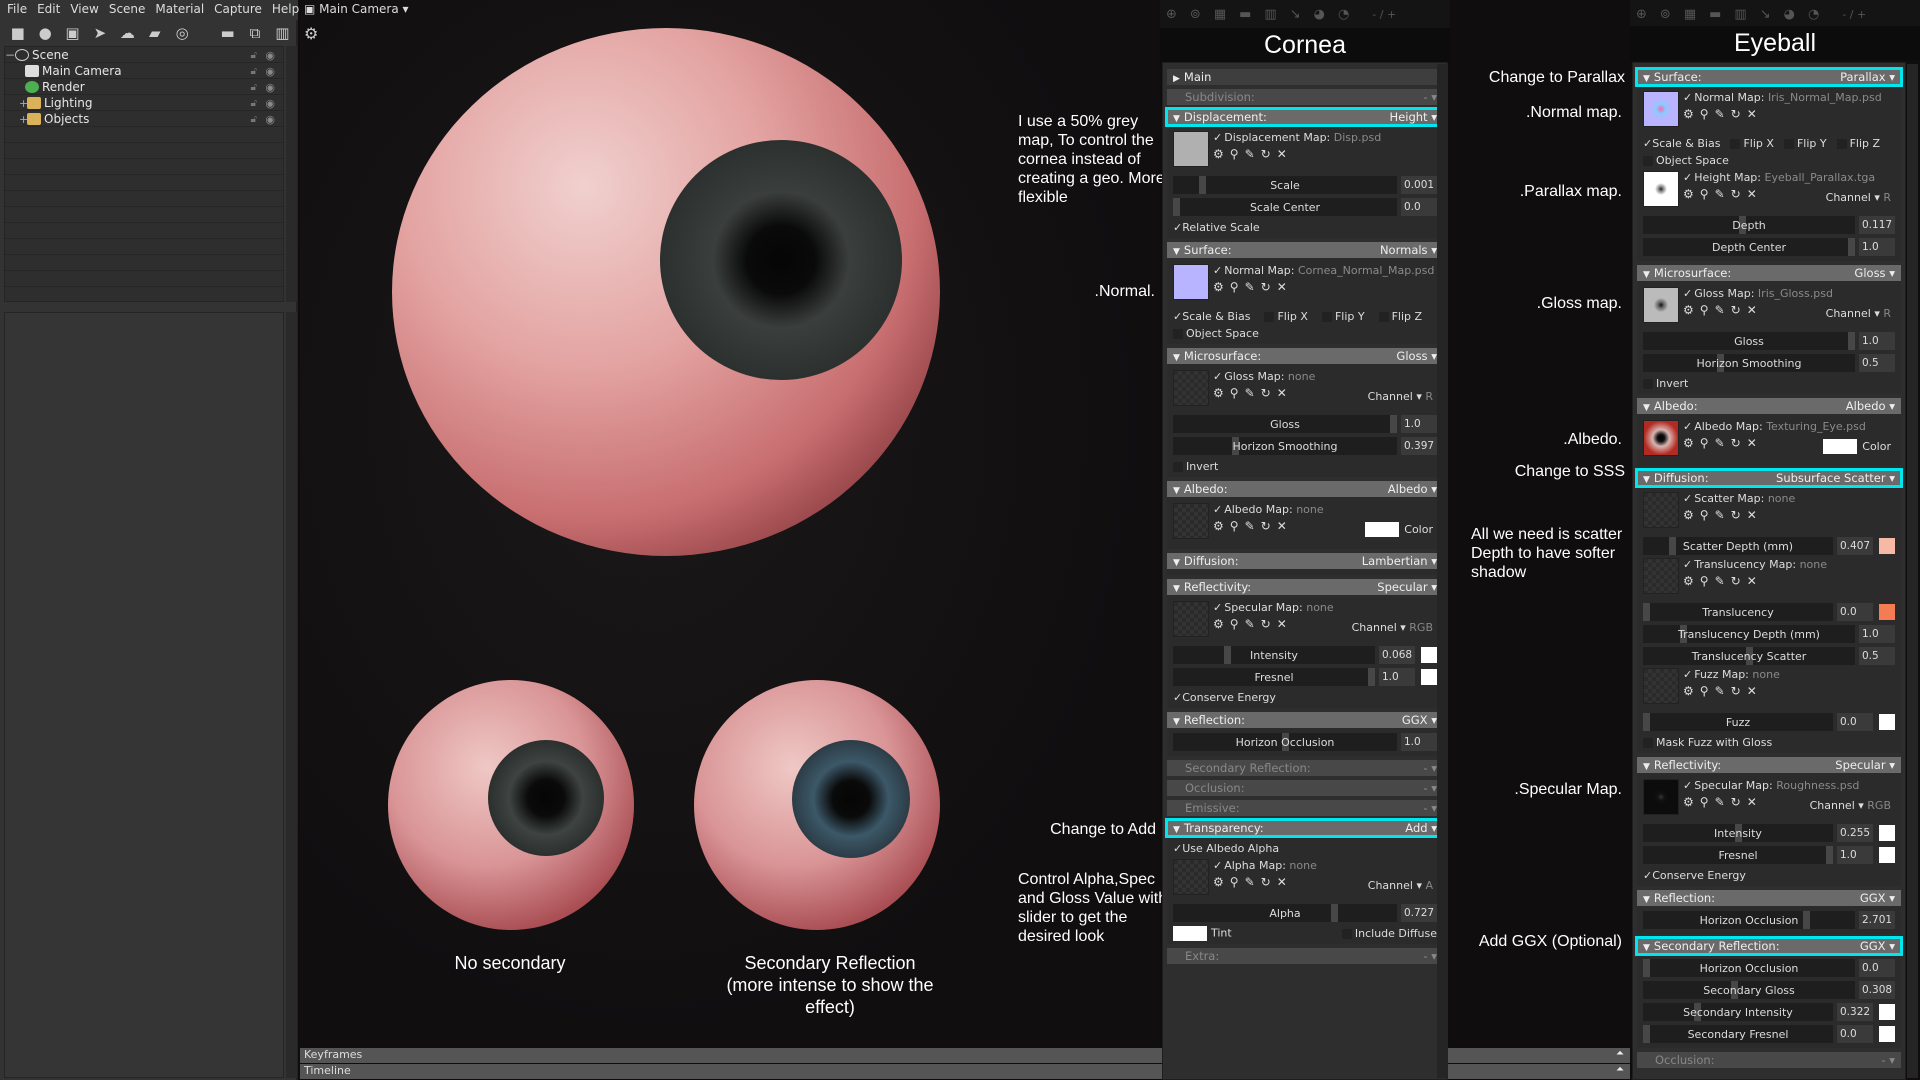 The height and width of the screenshot is (1080, 1920). What do you see at coordinates (1665, 14) in the screenshot?
I see `duplicate-material-icon: ⊚` at bounding box center [1665, 14].